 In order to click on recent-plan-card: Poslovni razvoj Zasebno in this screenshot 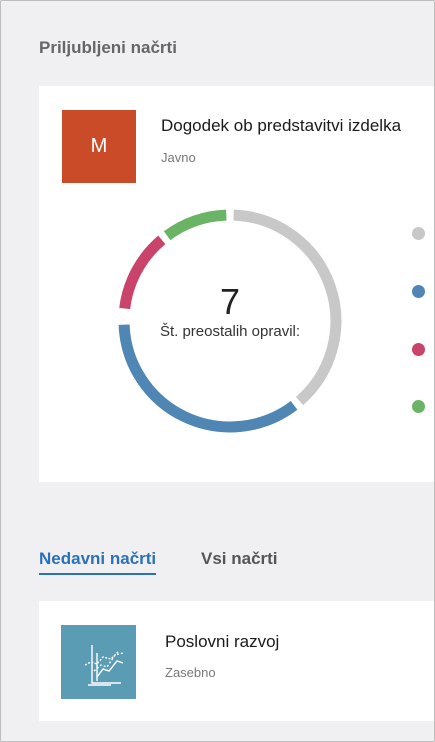, I will do `click(236, 661)`.